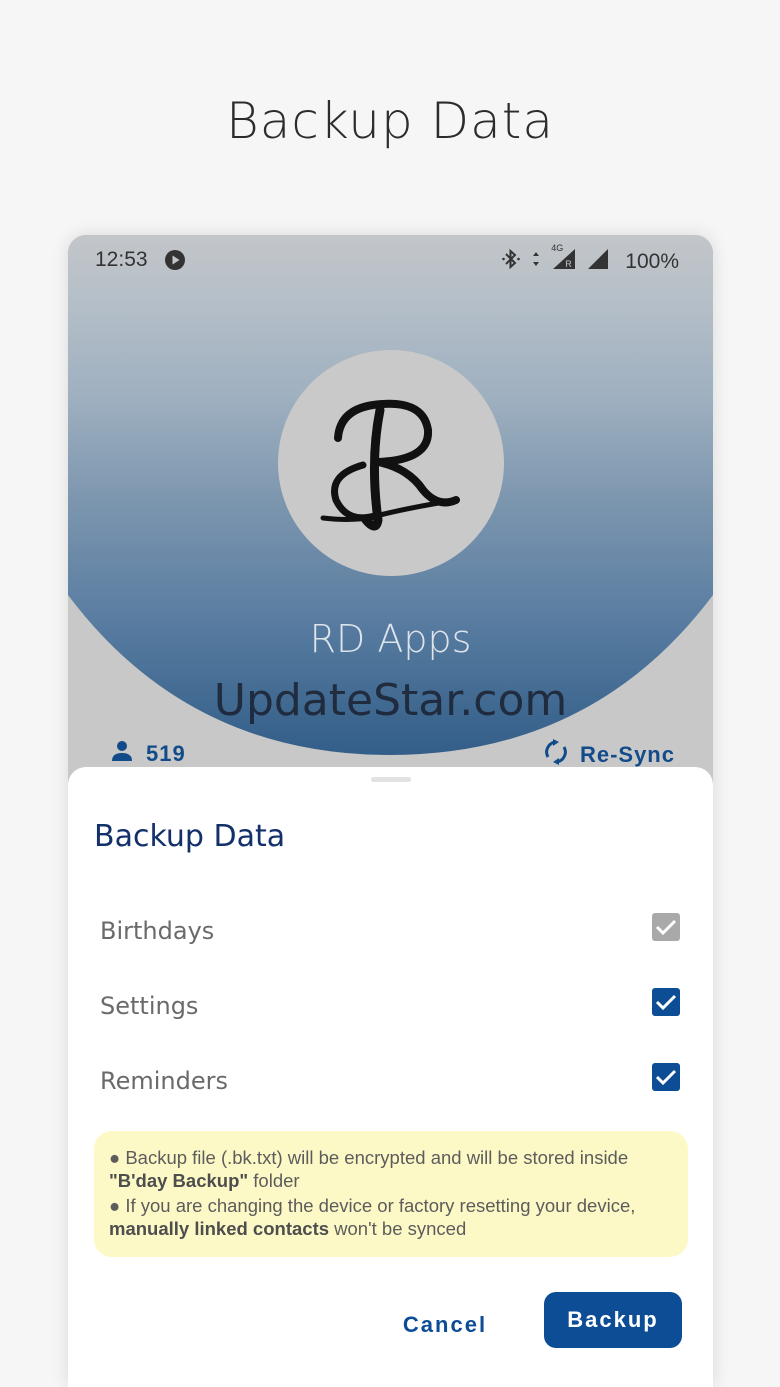  I want to click on resync-label: Re-Sync, so click(627, 754).